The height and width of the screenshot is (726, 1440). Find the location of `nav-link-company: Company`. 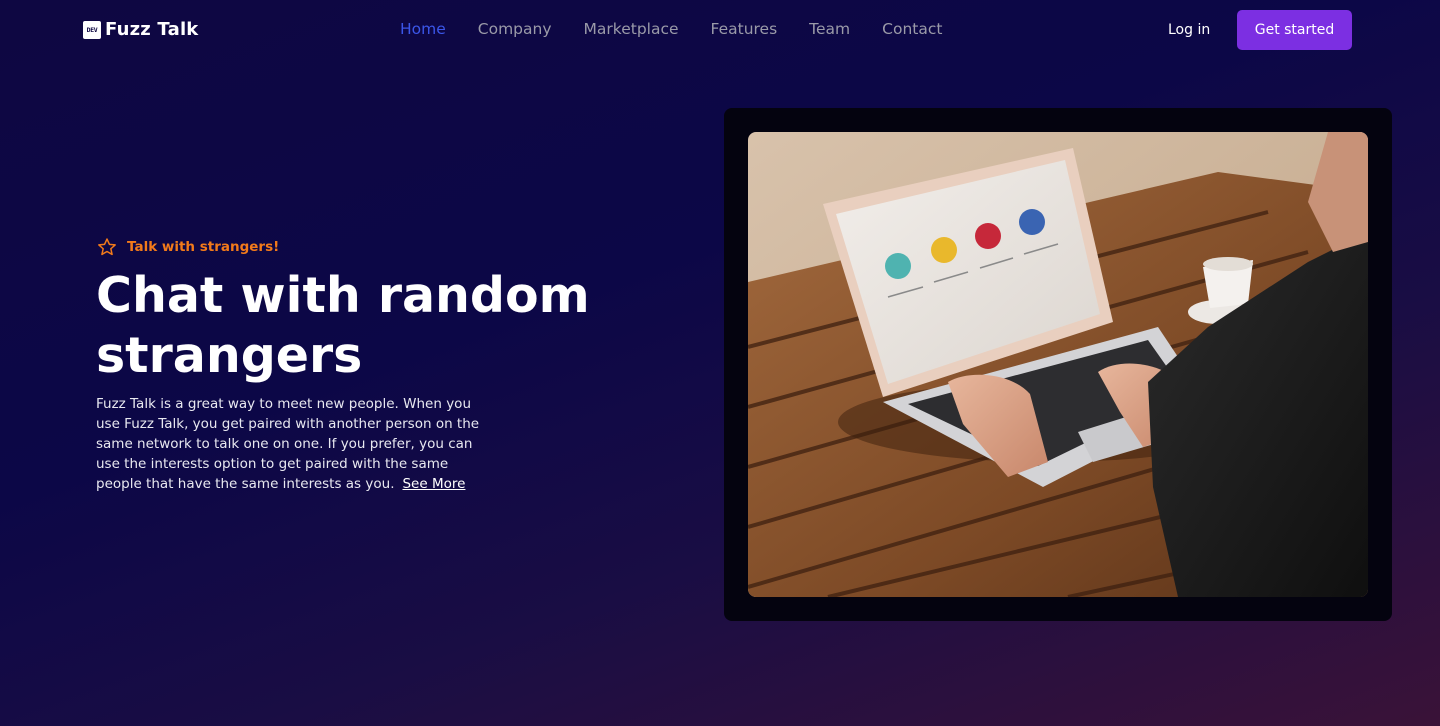

nav-link-company: Company is located at coordinates (515, 29).